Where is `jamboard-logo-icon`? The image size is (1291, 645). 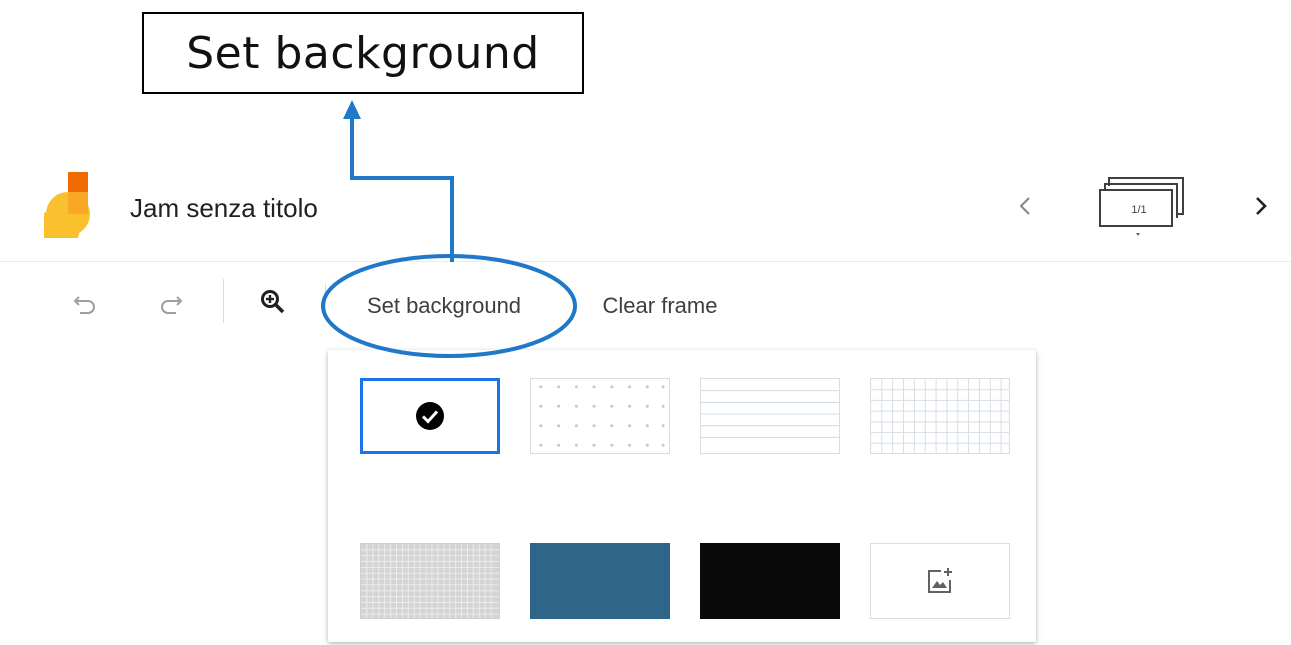
jamboard-logo-icon is located at coordinates (65, 213).